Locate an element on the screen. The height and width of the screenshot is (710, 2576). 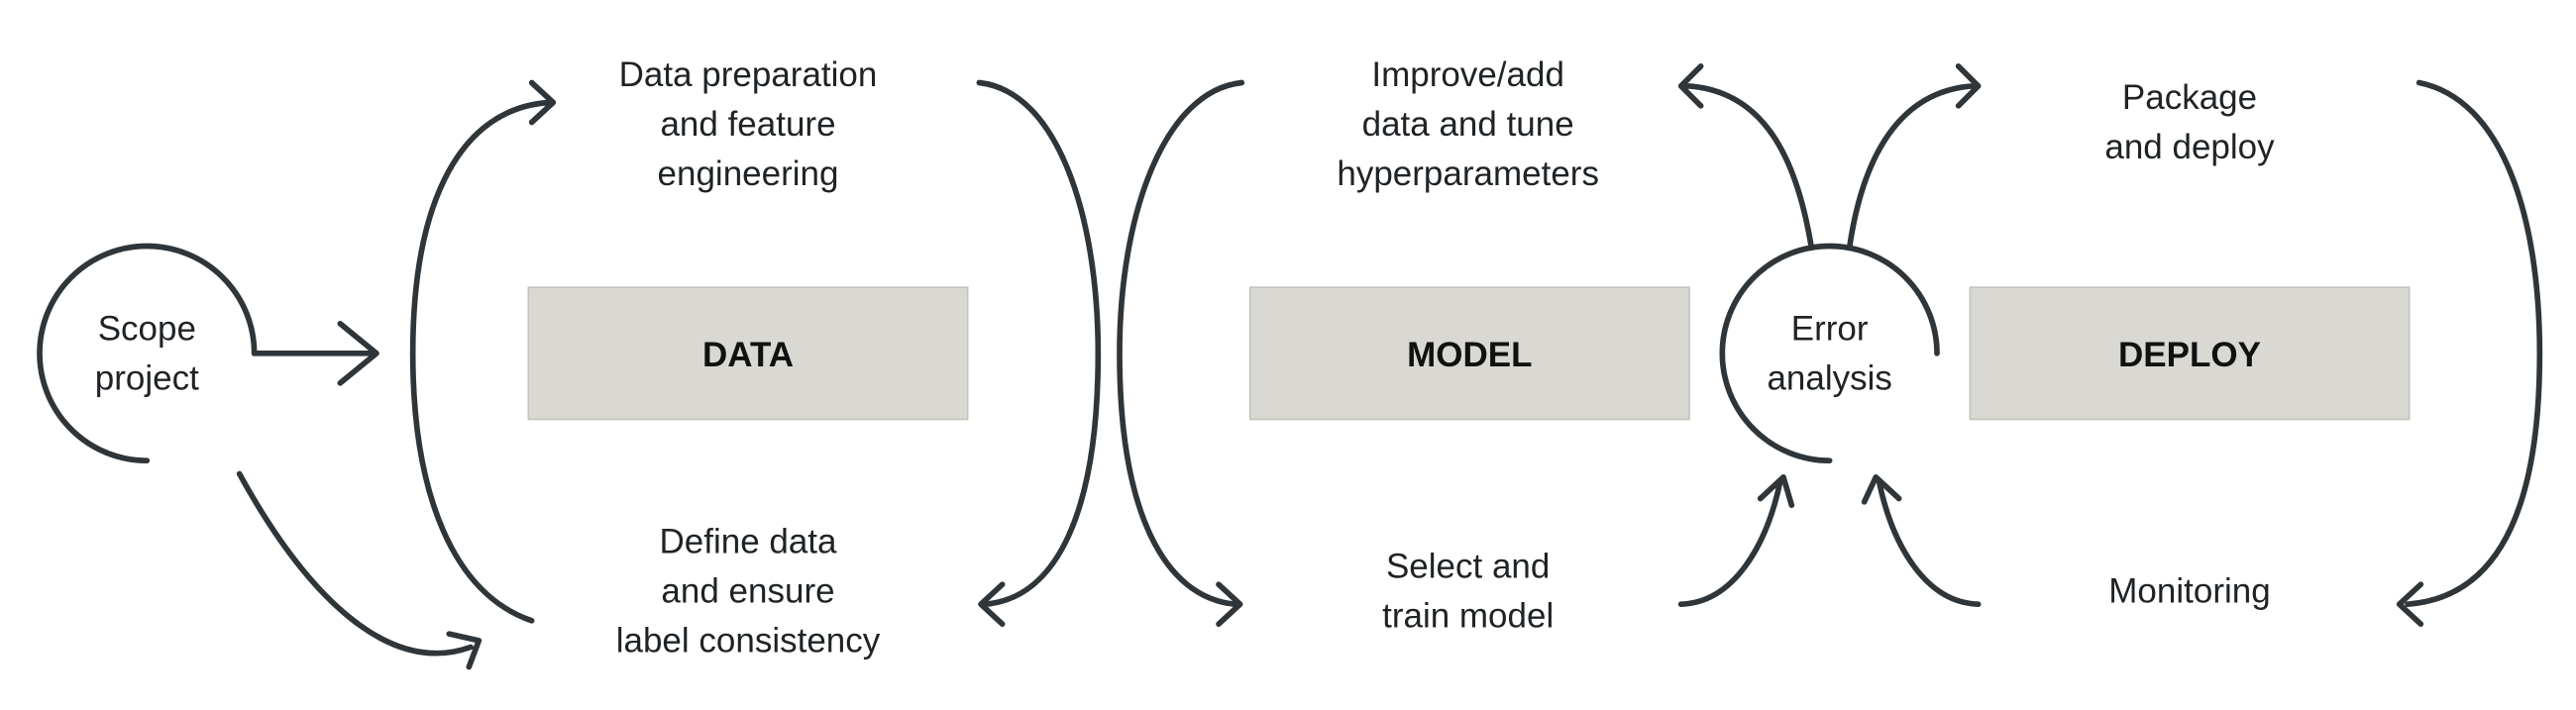
improve-label-1: Improve/add is located at coordinates (1468, 74).